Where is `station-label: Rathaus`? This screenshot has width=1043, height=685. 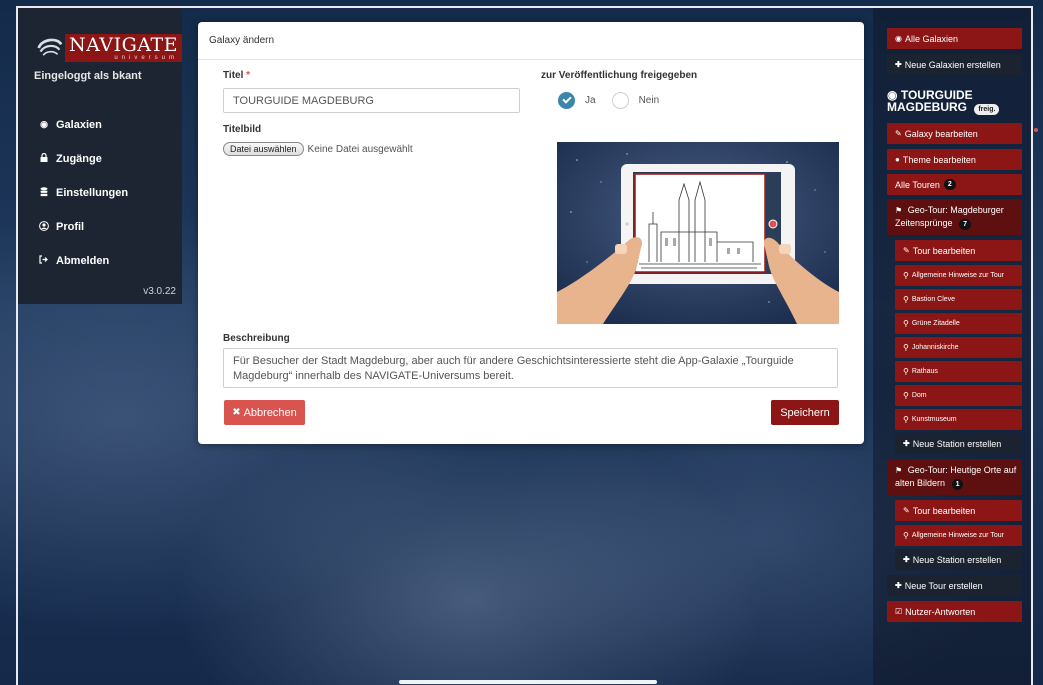 station-label: Rathaus is located at coordinates (924, 371).